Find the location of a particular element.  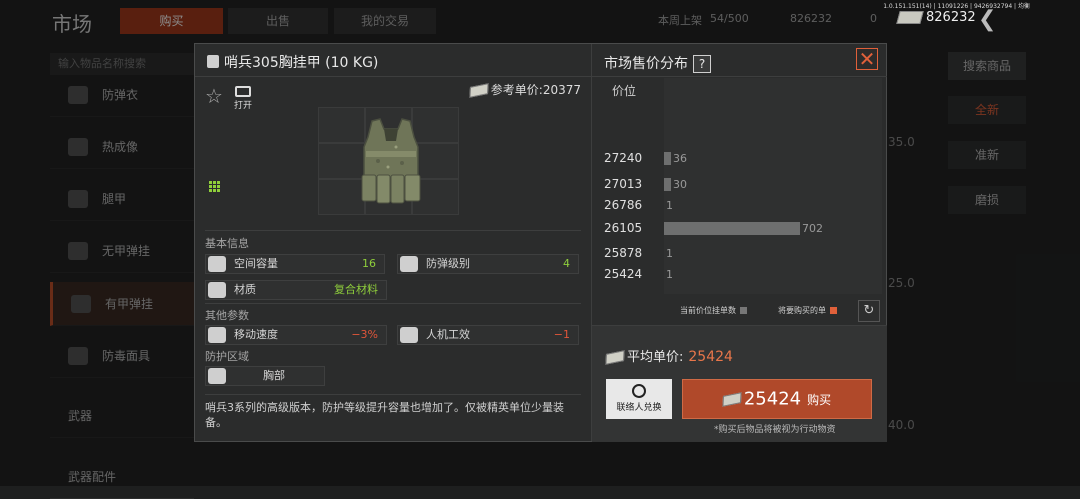

open-button: 打开 is located at coordinates (243, 98).